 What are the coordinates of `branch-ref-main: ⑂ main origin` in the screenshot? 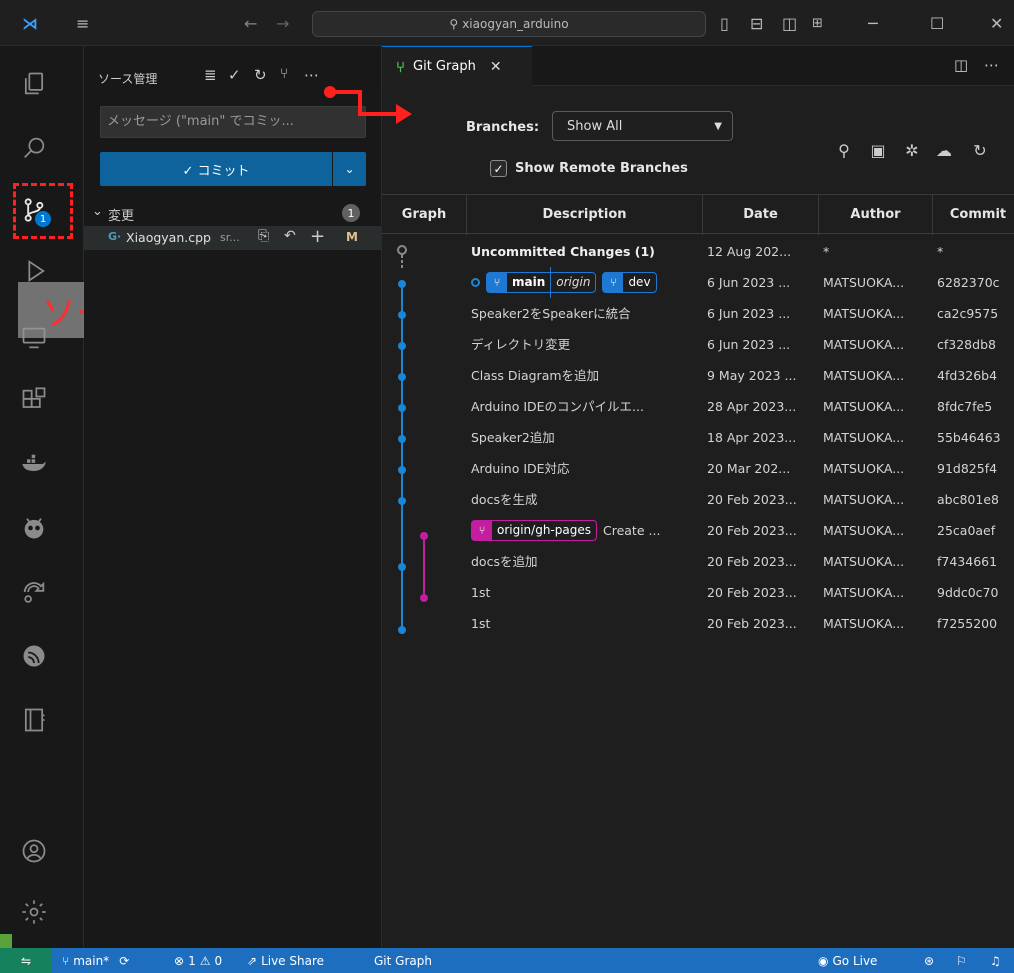 It's located at (541, 282).